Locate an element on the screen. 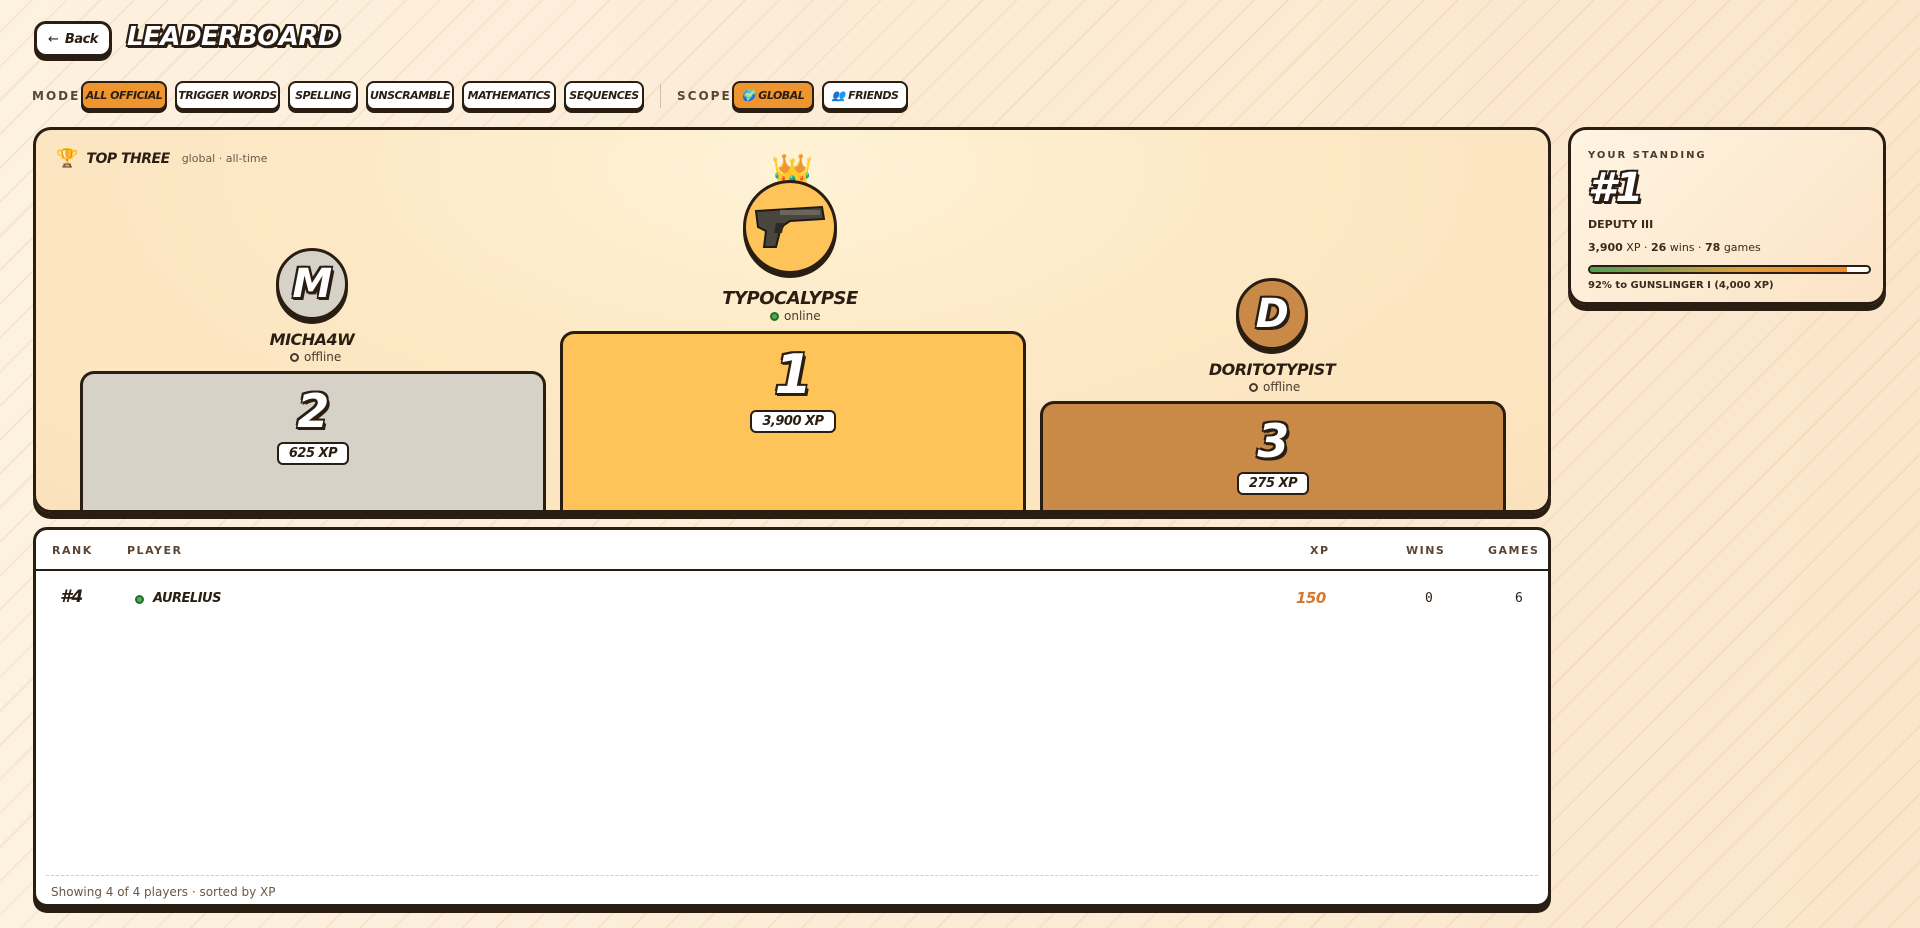 This screenshot has height=928, width=1920. avatar-third: D is located at coordinates (1272, 314).